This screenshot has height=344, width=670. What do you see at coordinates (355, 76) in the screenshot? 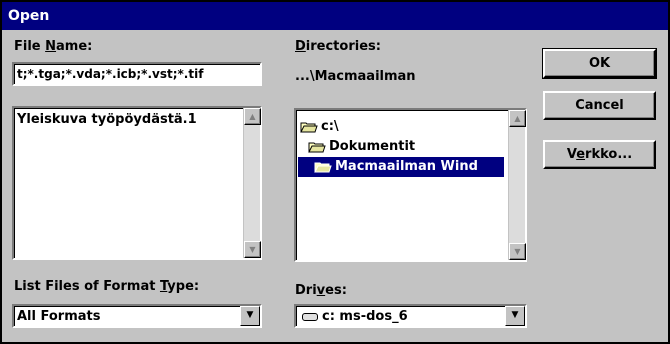
I see `current-directory: ...\Macmaailman` at bounding box center [355, 76].